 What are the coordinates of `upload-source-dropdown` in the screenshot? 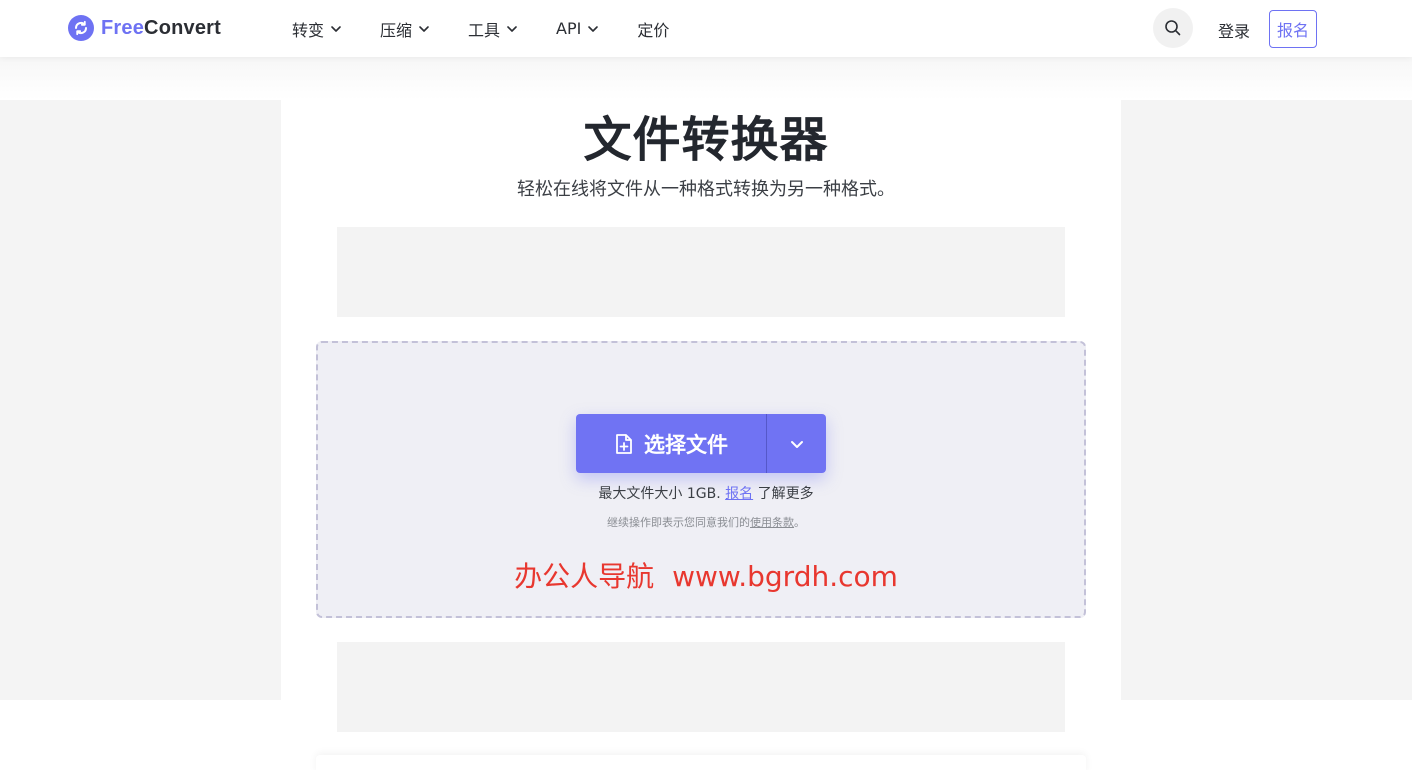 It's located at (796, 443).